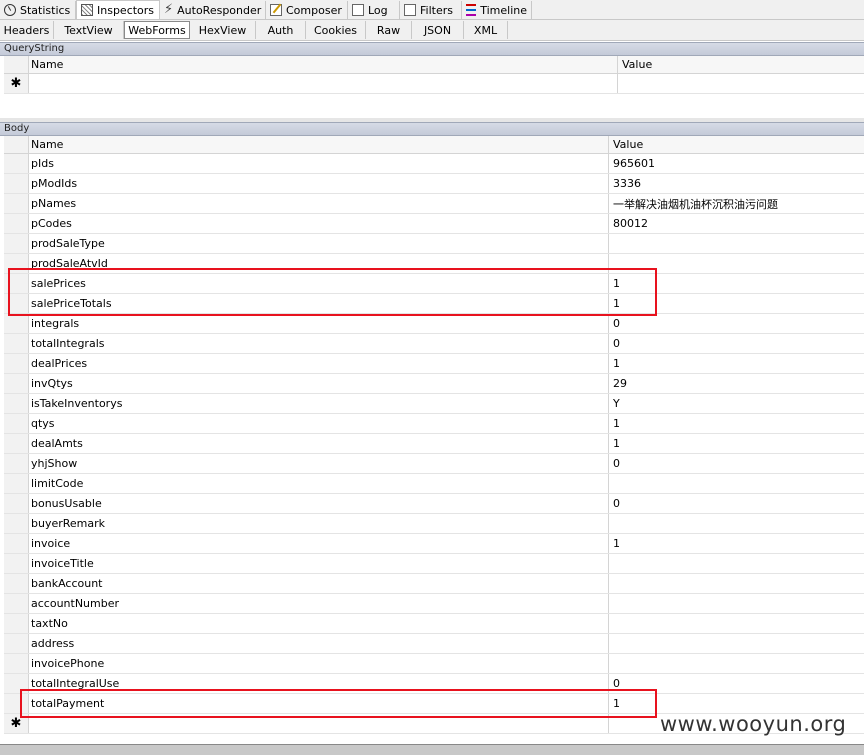  I want to click on tab-log: Log, so click(374, 10).